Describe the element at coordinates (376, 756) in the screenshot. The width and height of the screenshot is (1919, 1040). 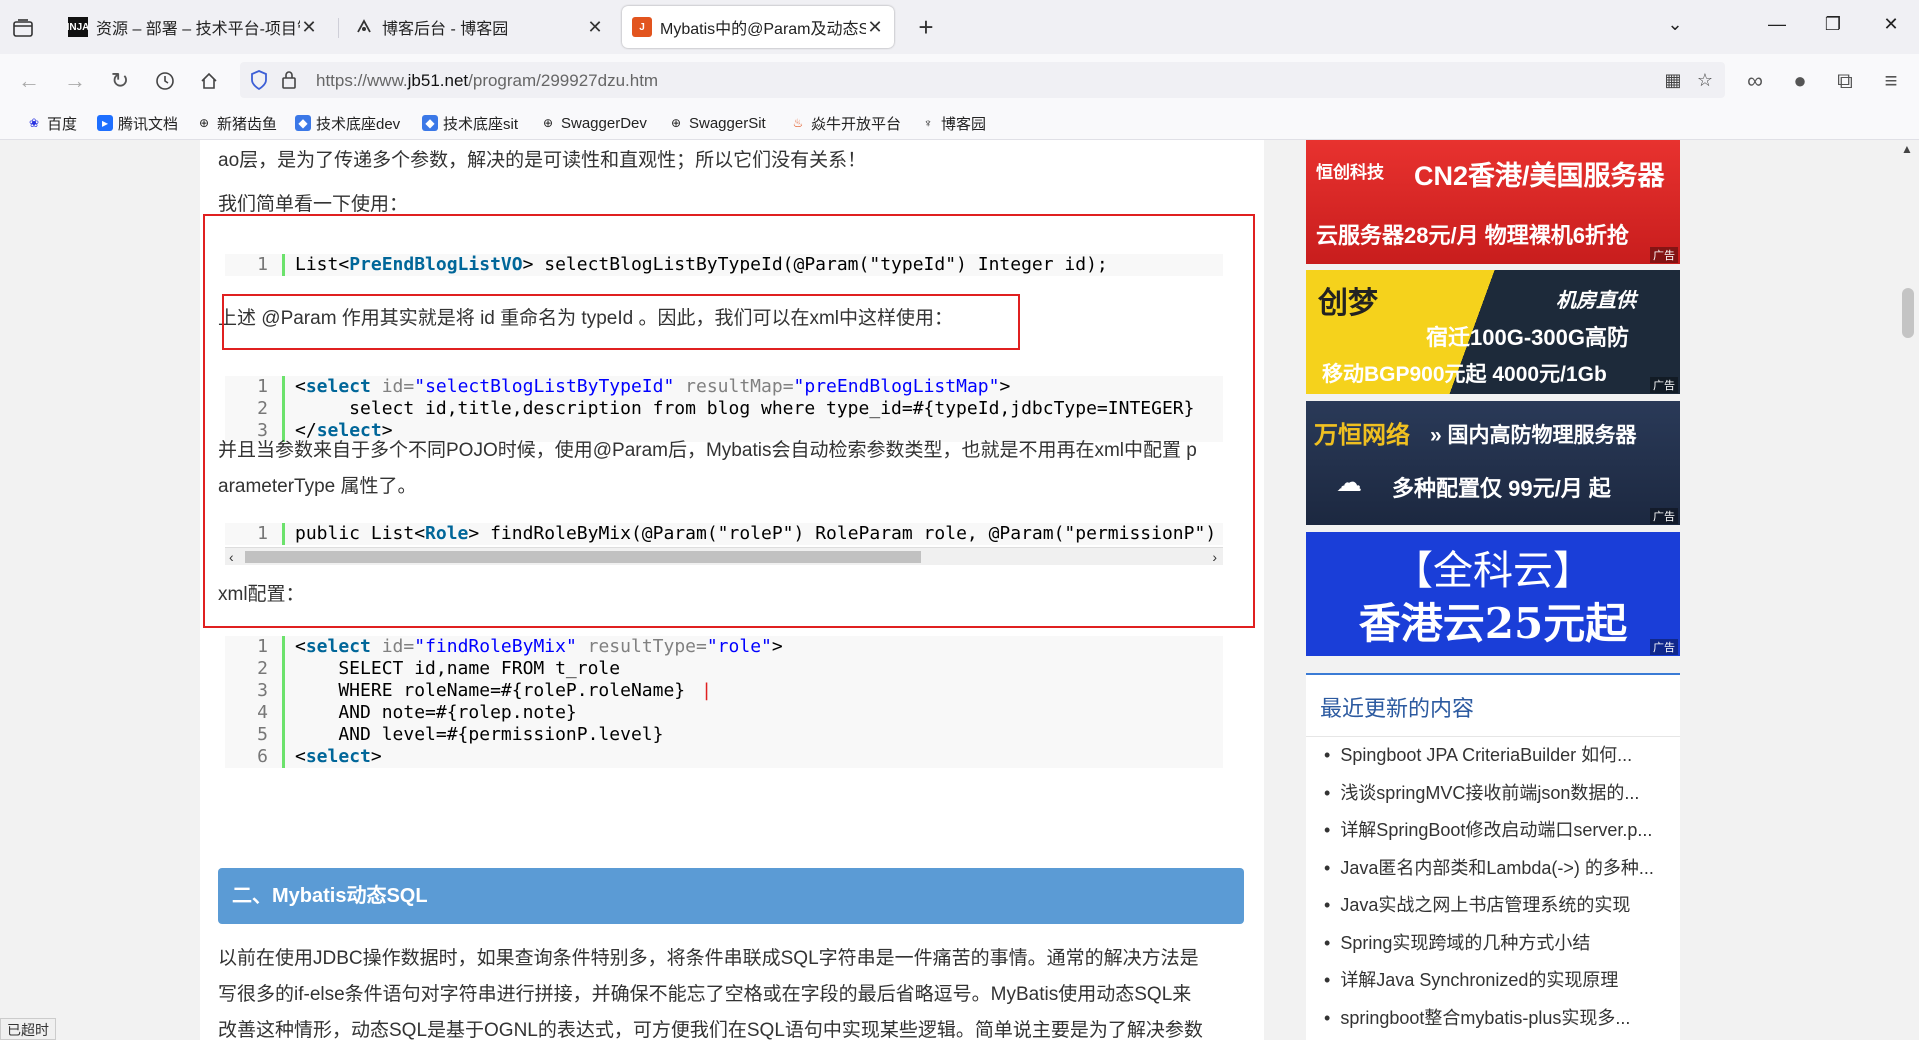
I see `code-token: >` at that location.